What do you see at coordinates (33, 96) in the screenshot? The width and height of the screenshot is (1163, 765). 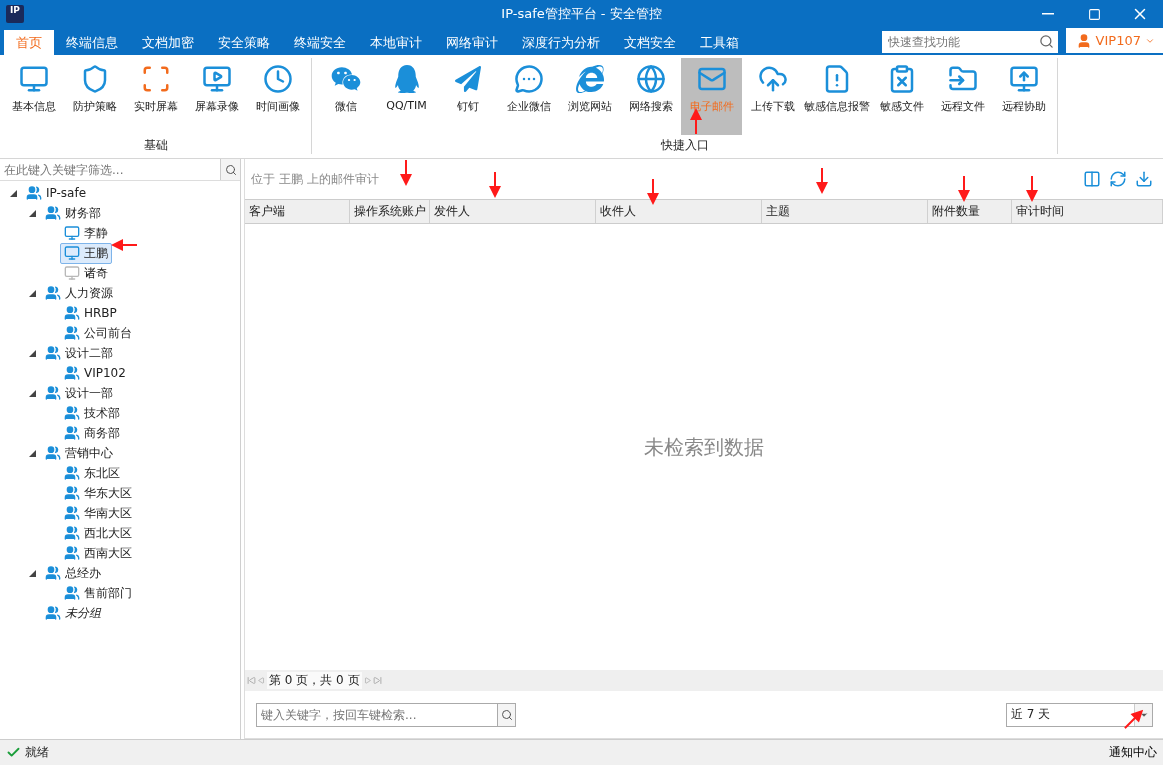 I see `ribbon-button: 基本信息` at bounding box center [33, 96].